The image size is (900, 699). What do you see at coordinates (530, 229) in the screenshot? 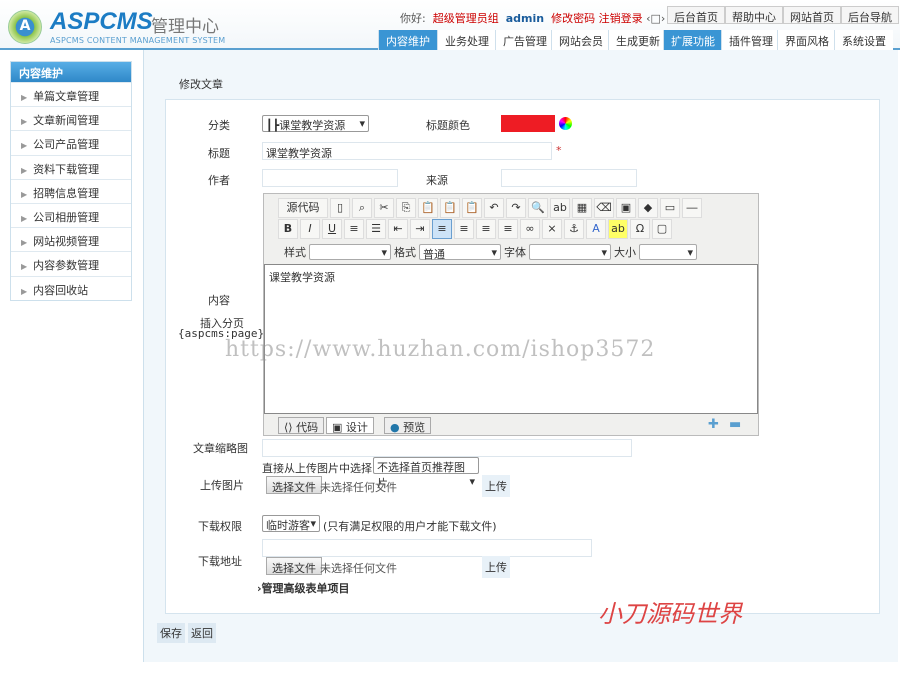
I see `link-icon: ∞` at bounding box center [530, 229].